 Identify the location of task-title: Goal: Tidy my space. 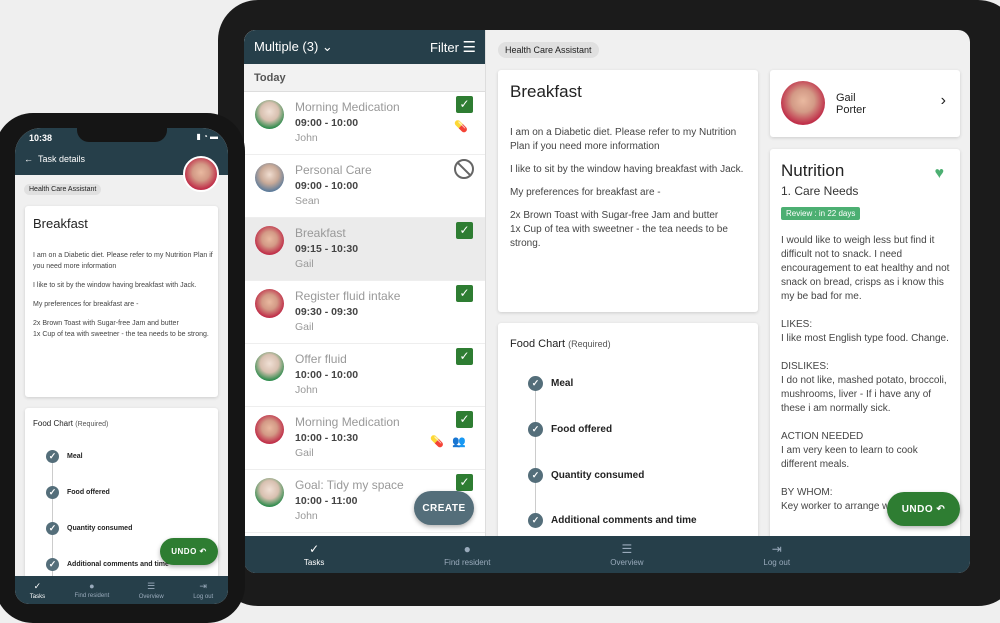
(349, 485).